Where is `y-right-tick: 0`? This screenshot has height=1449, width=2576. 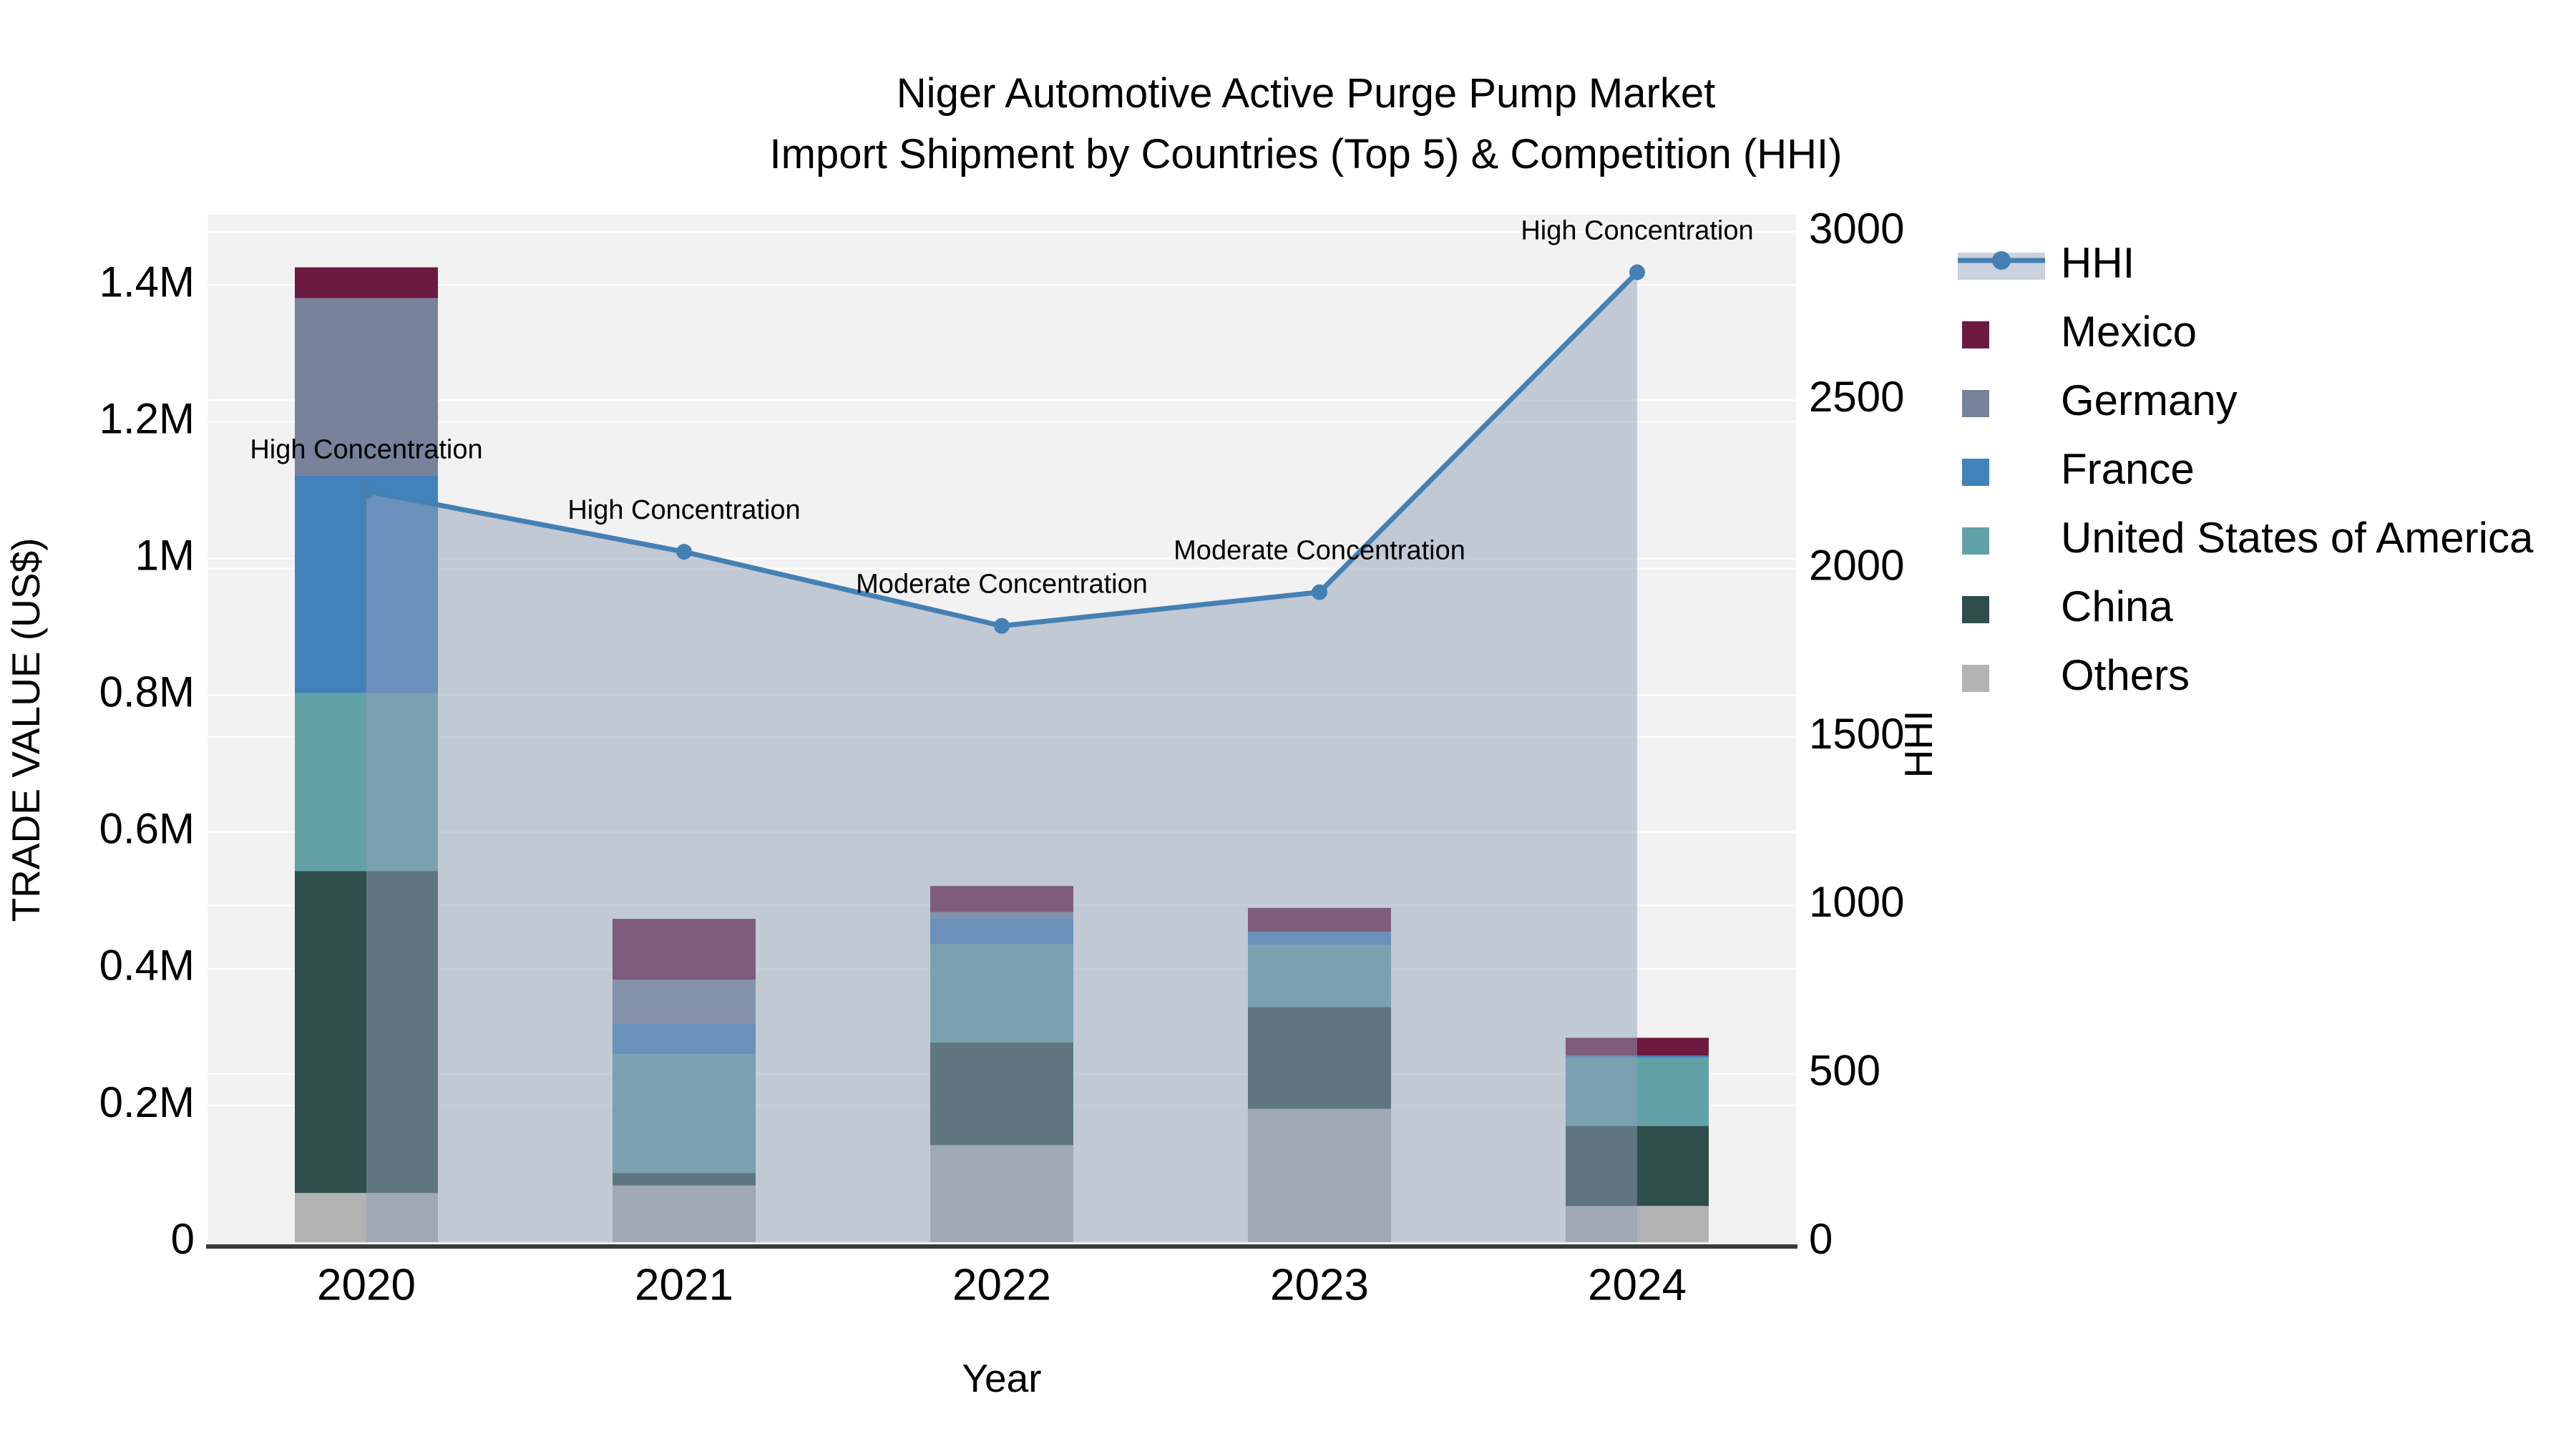 y-right-tick: 0 is located at coordinates (1821, 1239).